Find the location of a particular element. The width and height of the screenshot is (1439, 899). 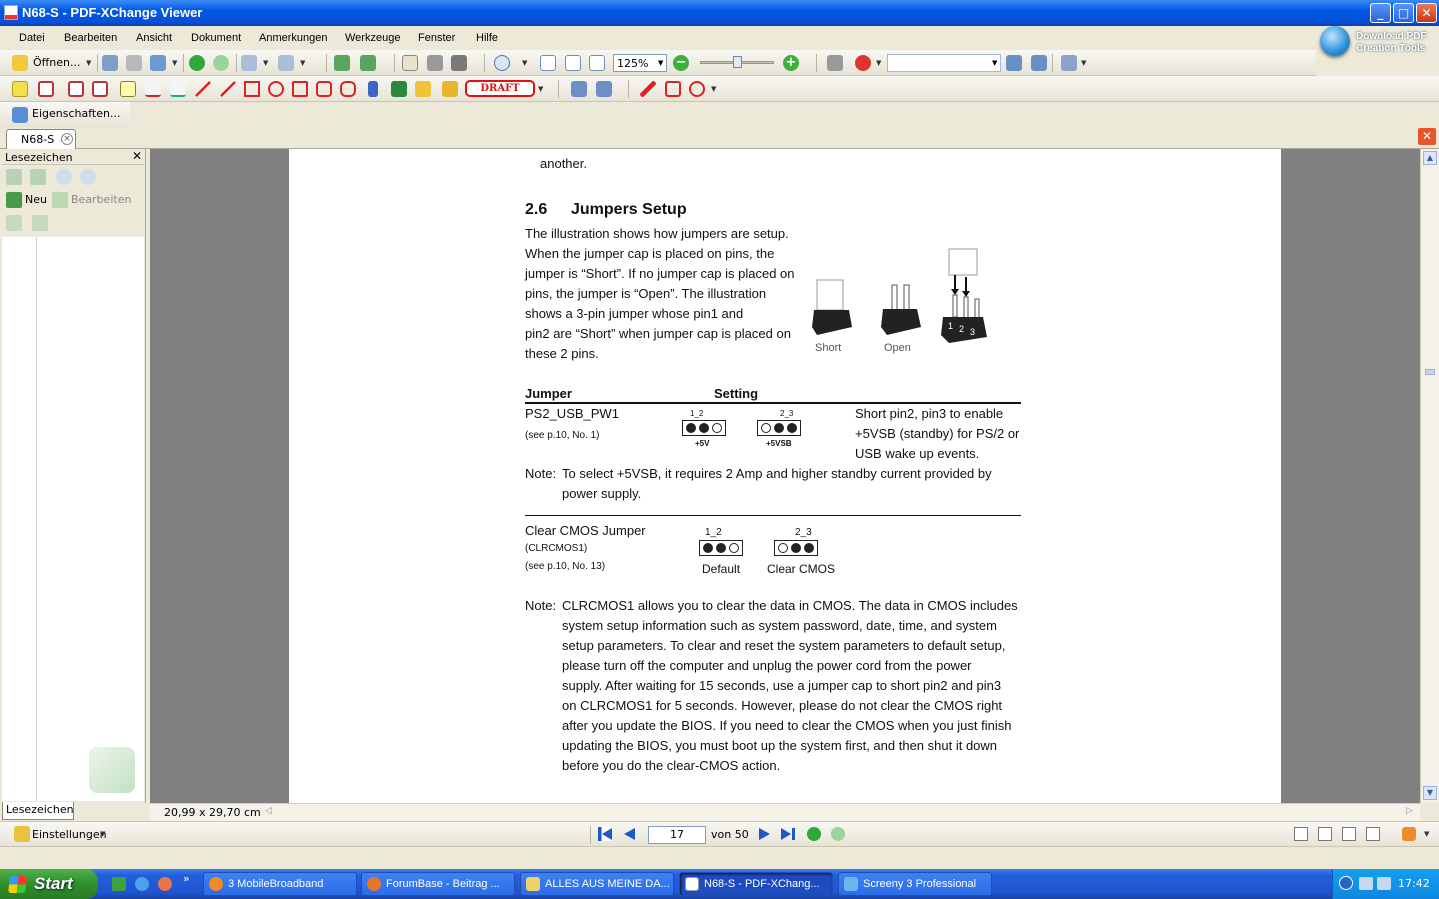

download-pdf-promo: Download PDF Creation Tools is located at coordinates (1377, 48).